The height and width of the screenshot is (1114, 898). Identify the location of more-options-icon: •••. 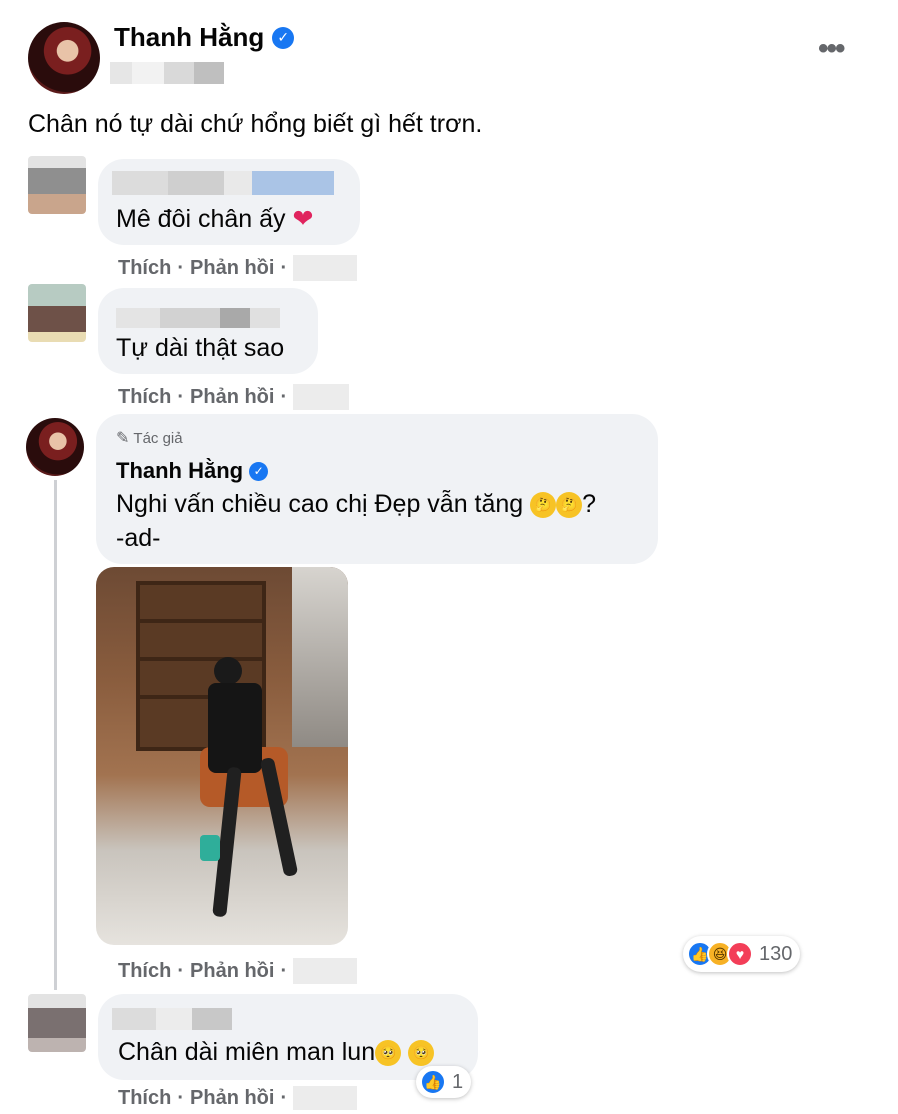
(831, 49).